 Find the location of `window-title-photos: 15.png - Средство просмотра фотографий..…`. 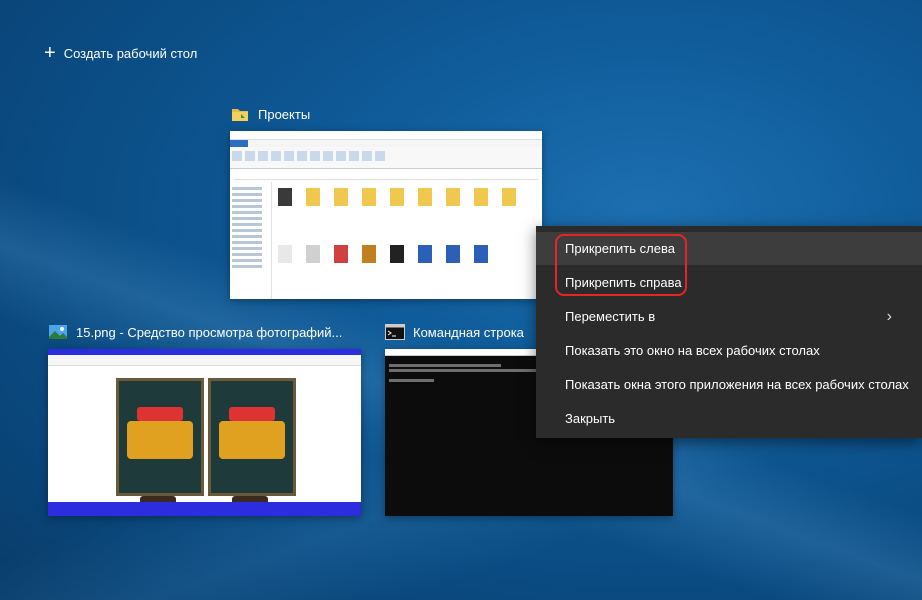

window-title-photos: 15.png - Средство просмотра фотографий..… is located at coordinates (195, 332).